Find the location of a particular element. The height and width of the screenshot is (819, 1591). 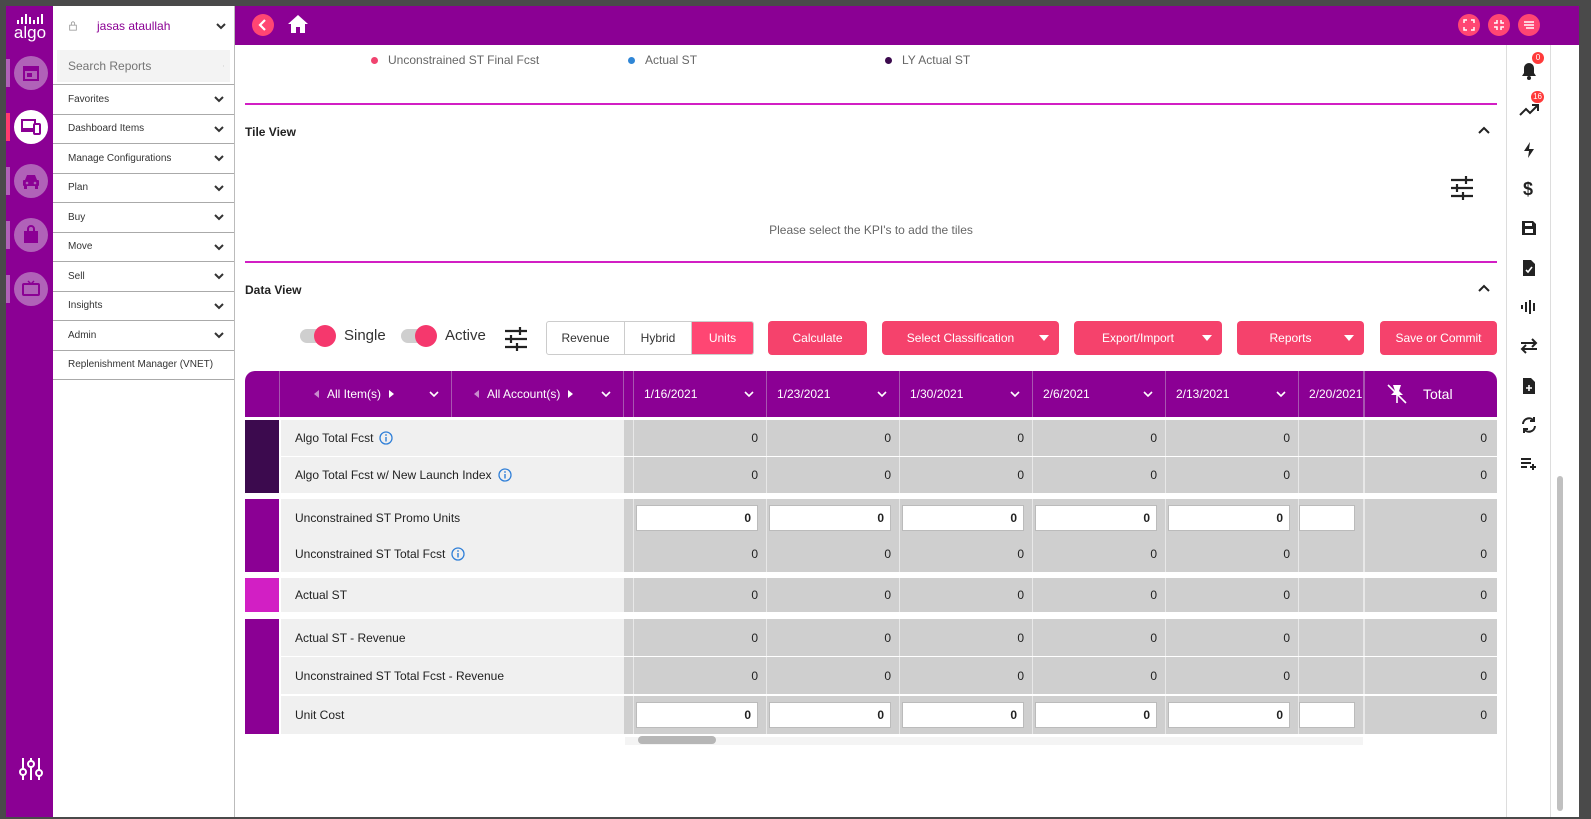

sidebar-item-manage-configurations: Manage Configurations is located at coordinates (143, 159).